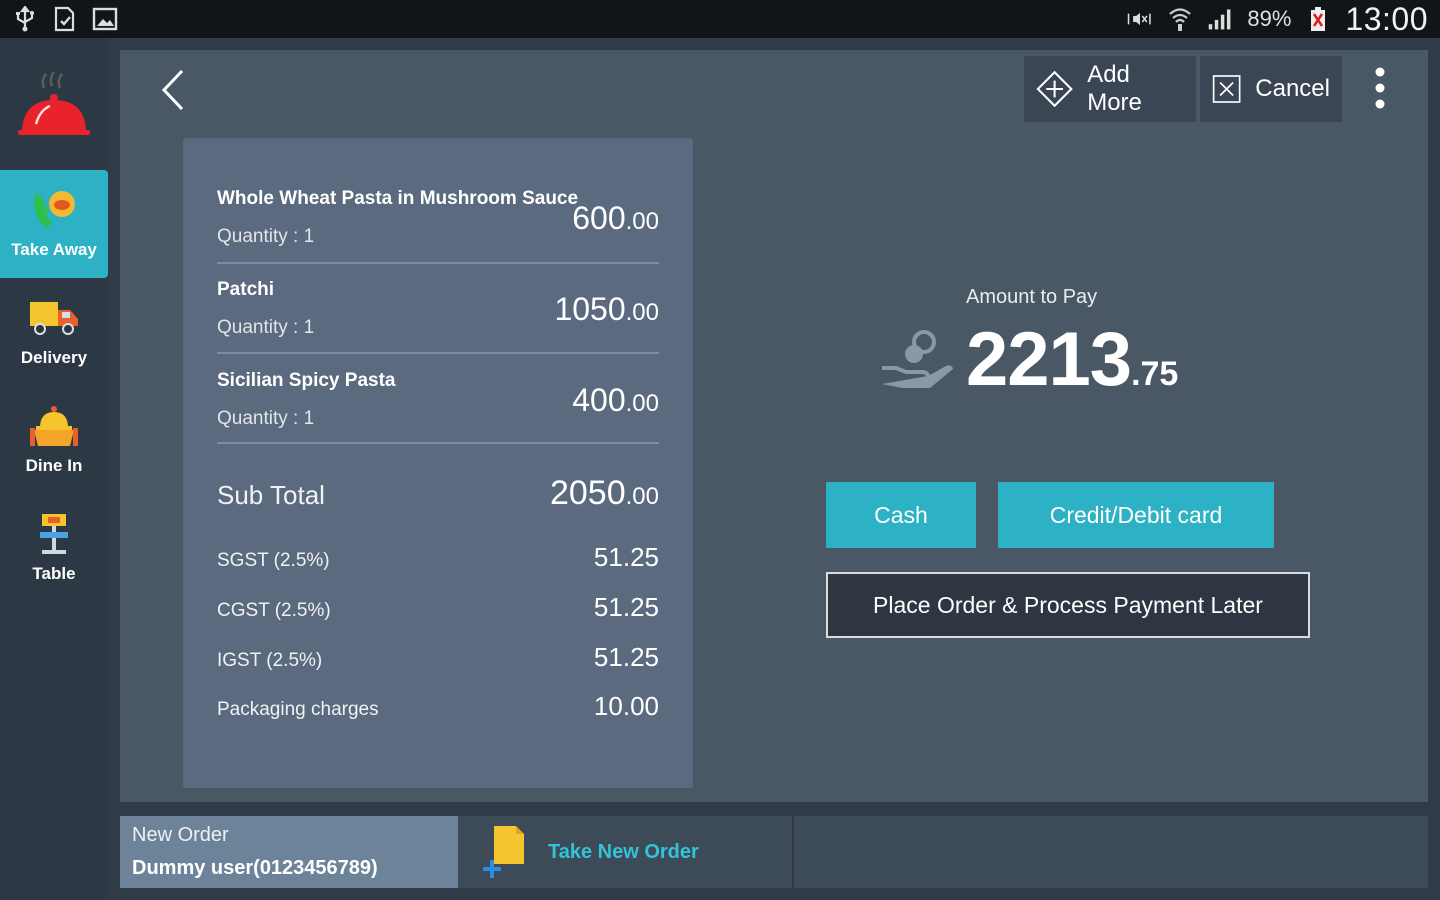 The width and height of the screenshot is (1440, 900). I want to click on battery-icon, so click(1318, 19).